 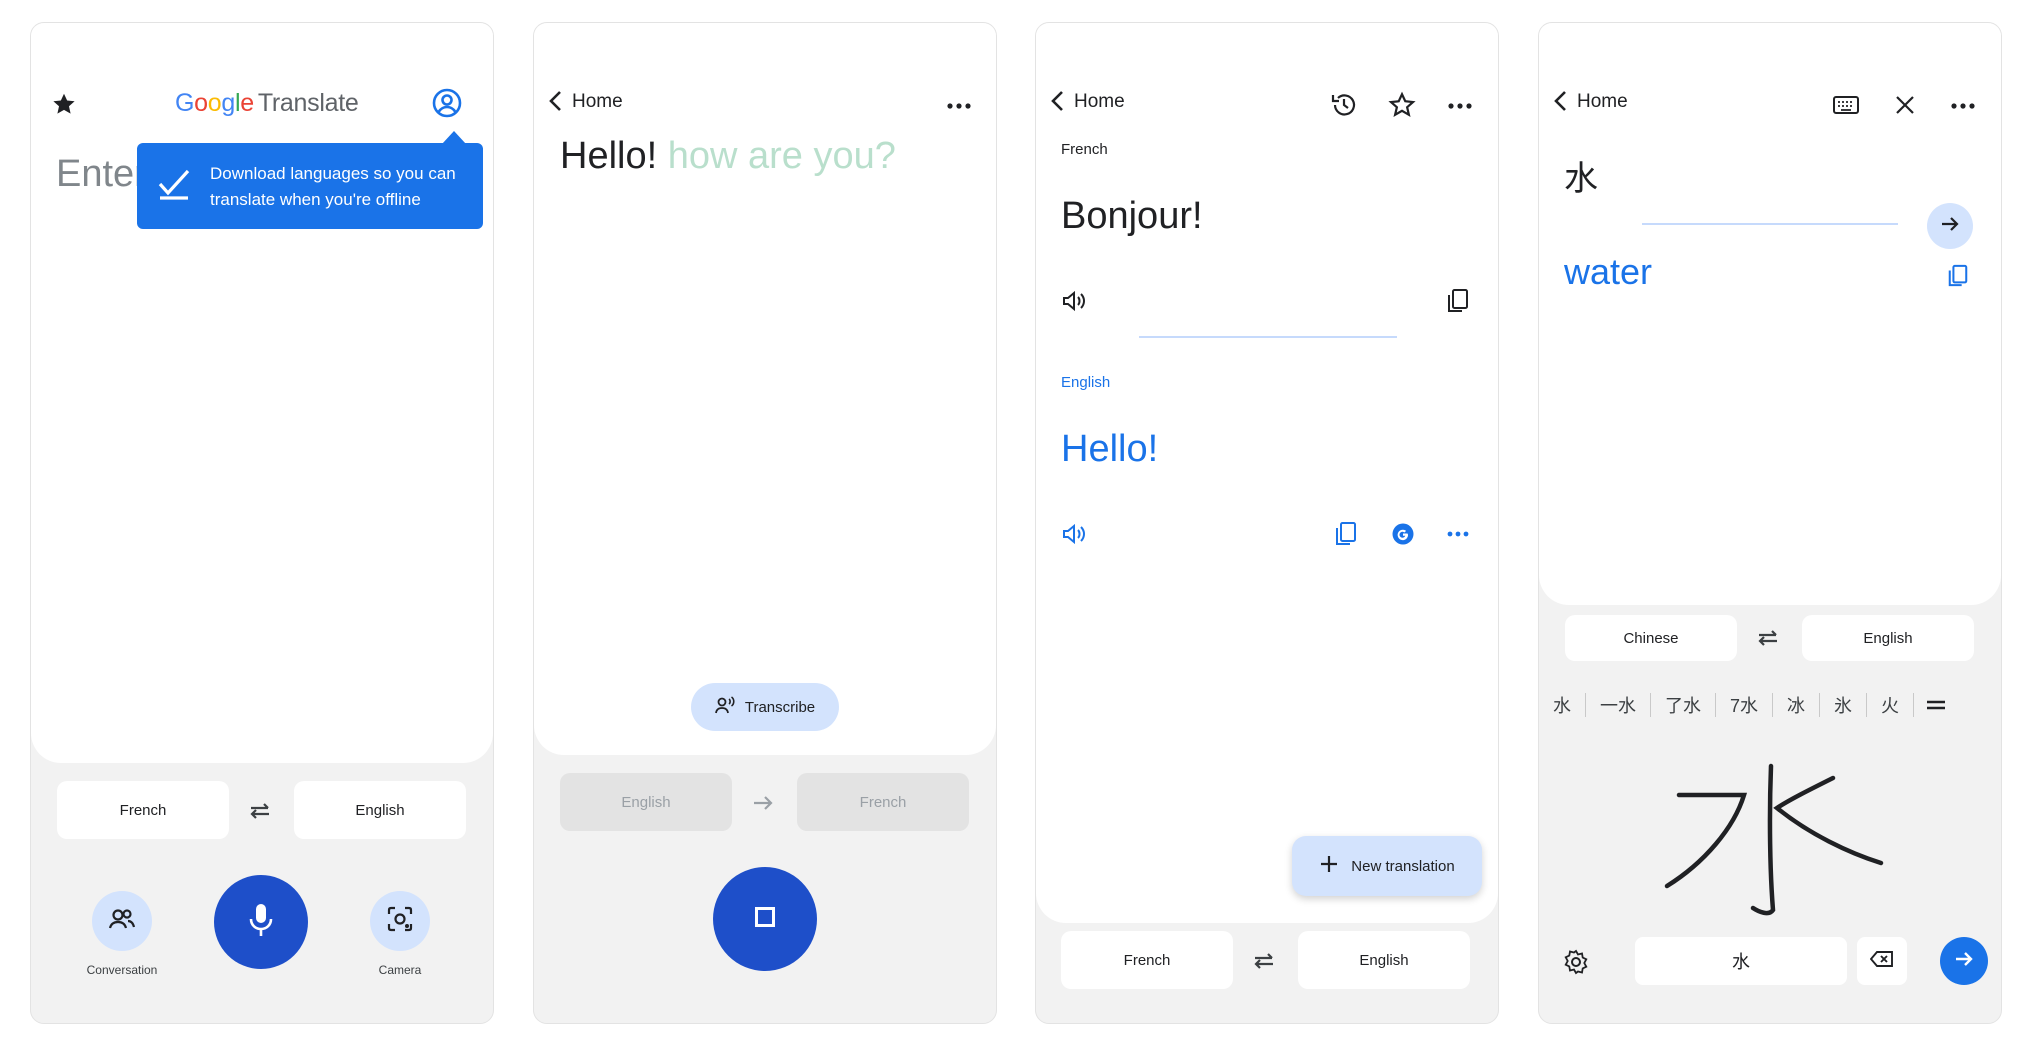 What do you see at coordinates (1329, 866) in the screenshot?
I see `plus-icon` at bounding box center [1329, 866].